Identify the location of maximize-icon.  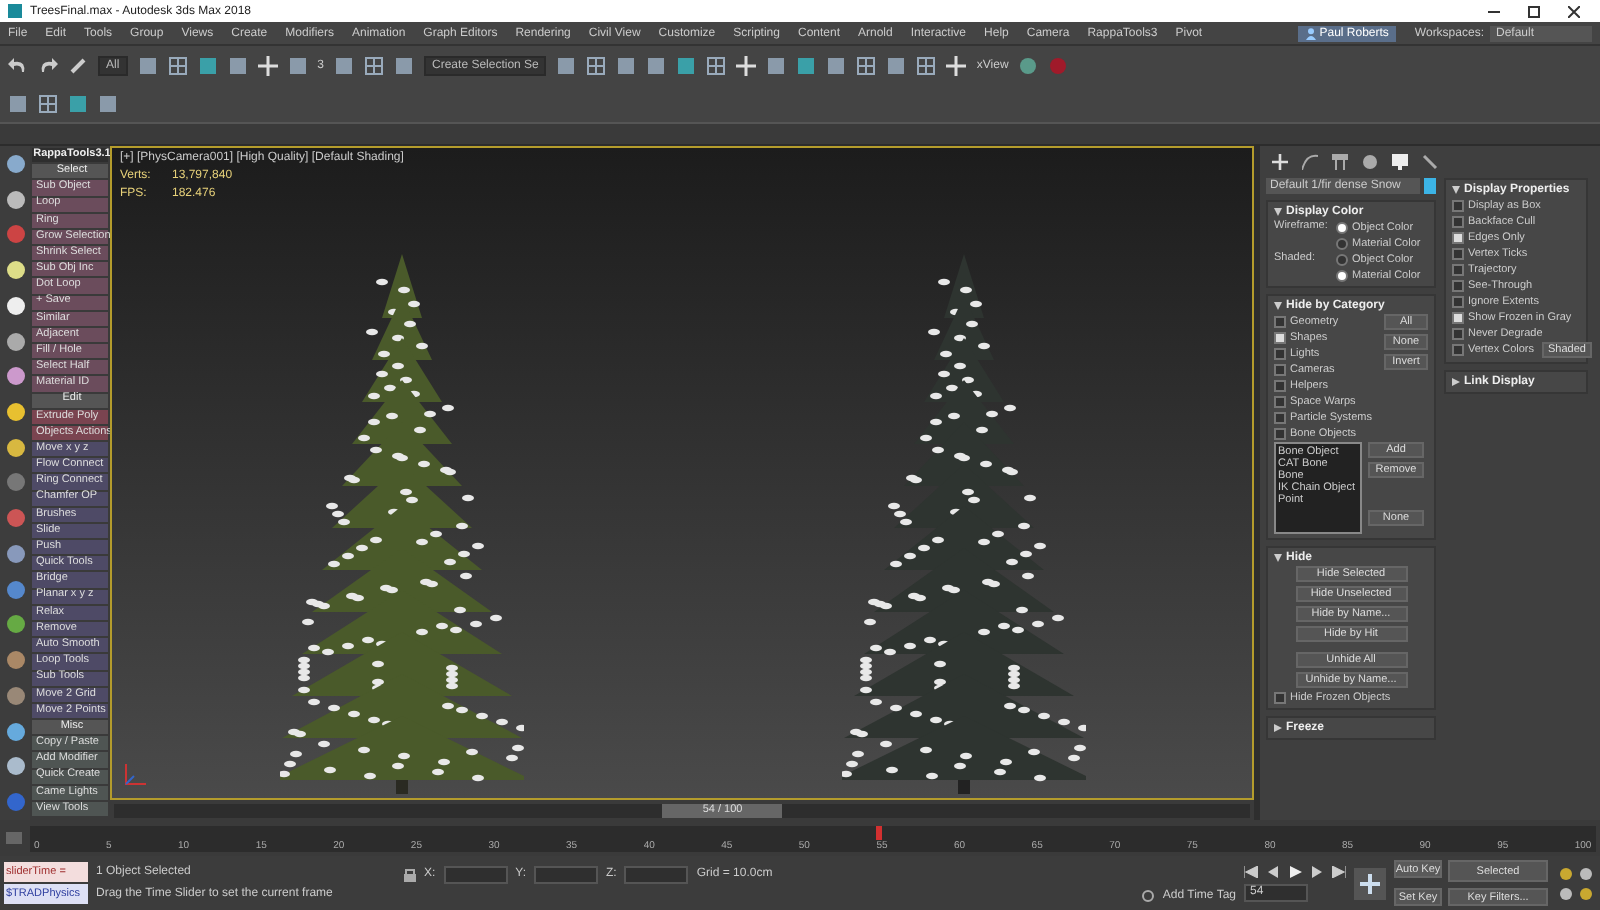
(1534, 11).